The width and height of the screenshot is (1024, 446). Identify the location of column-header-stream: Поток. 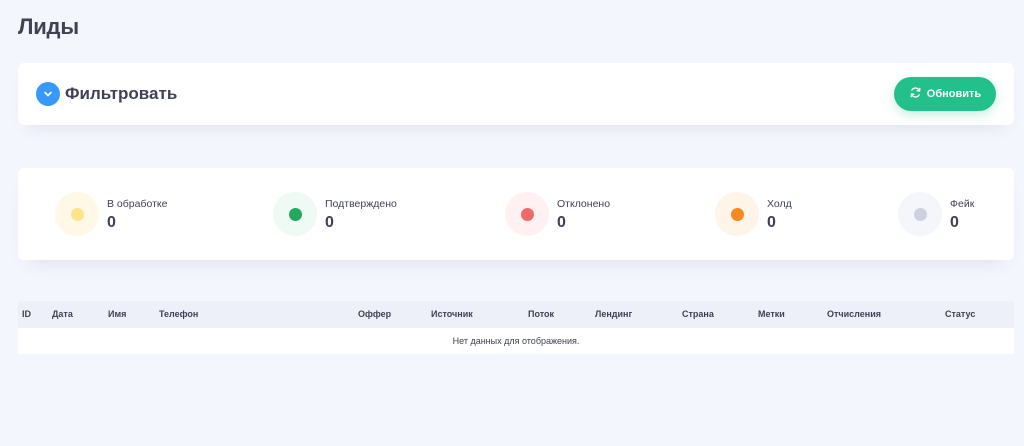
(541, 314).